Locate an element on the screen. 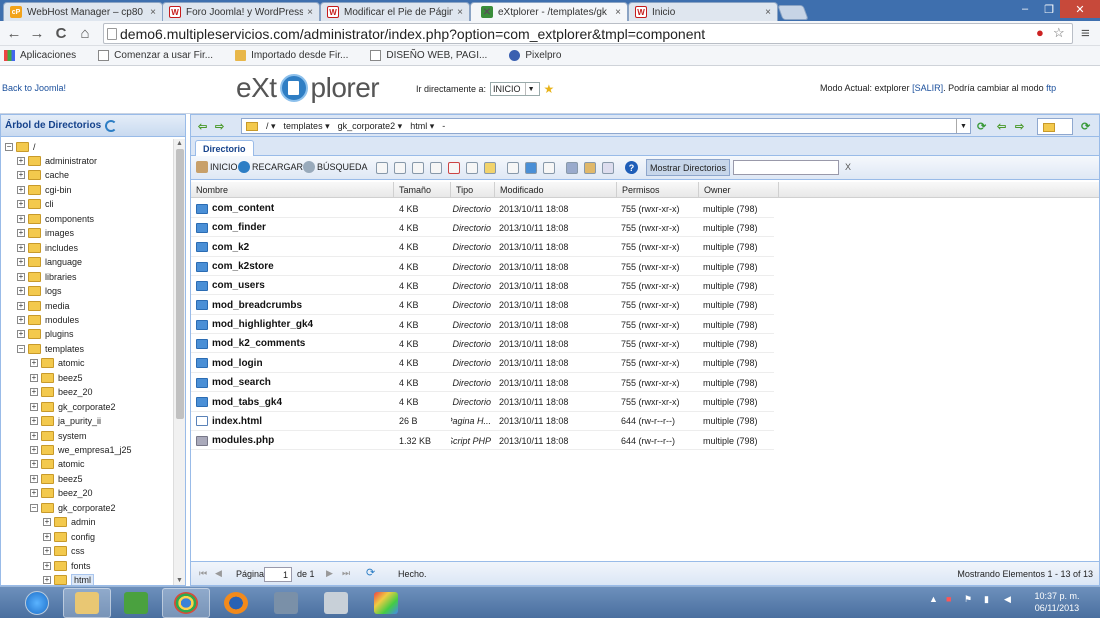 The image size is (1100, 618). new-file-icon is located at coordinates (382, 168).